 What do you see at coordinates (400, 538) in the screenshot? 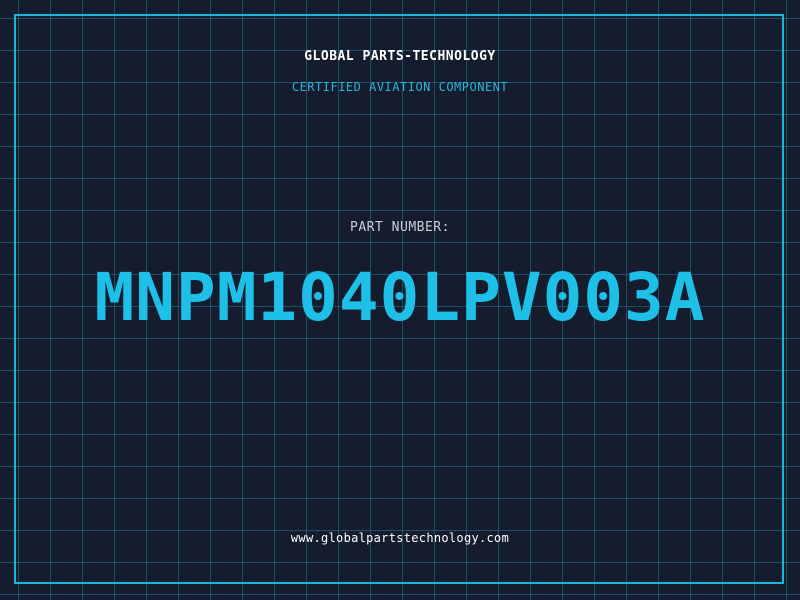
I see `website-url: www.globalpartstechnology.com` at bounding box center [400, 538].